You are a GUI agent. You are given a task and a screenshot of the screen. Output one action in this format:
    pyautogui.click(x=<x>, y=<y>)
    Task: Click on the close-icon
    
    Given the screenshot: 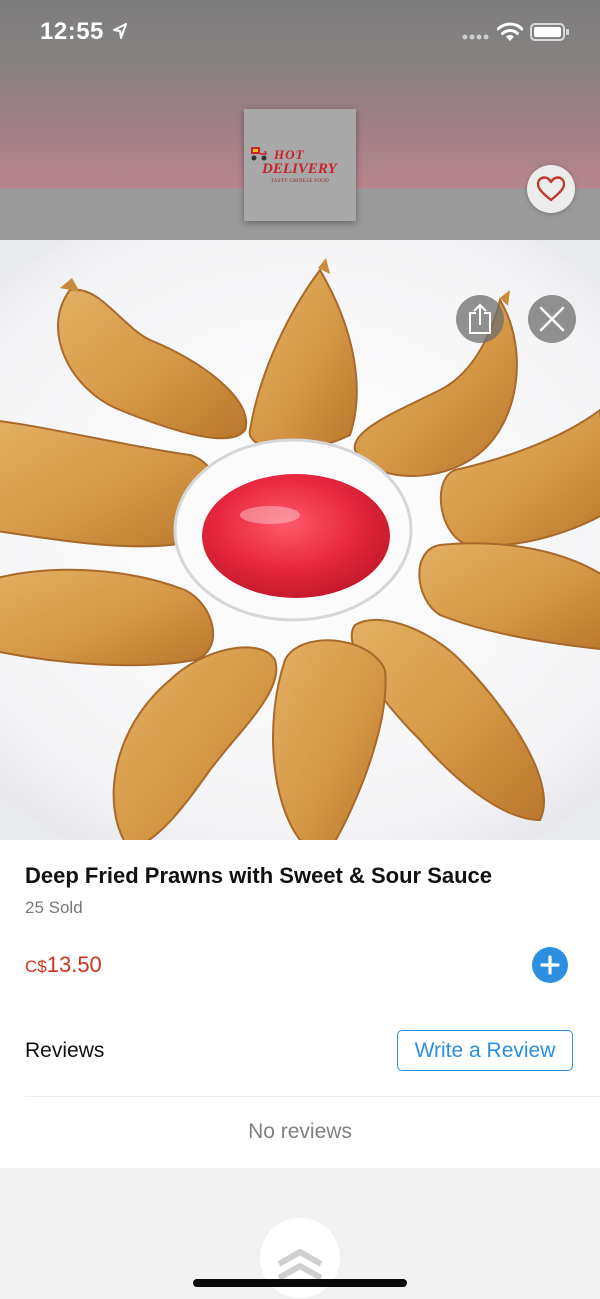 What is the action you would take?
    pyautogui.click(x=552, y=319)
    